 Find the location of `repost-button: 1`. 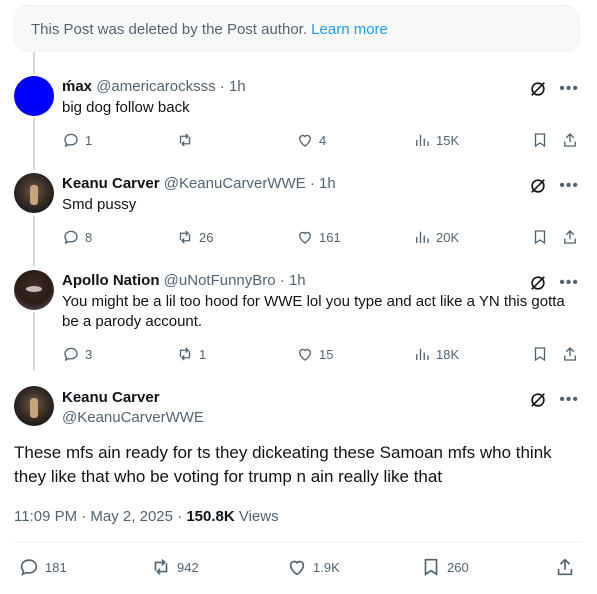

repost-button: 1 is located at coordinates (191, 354).